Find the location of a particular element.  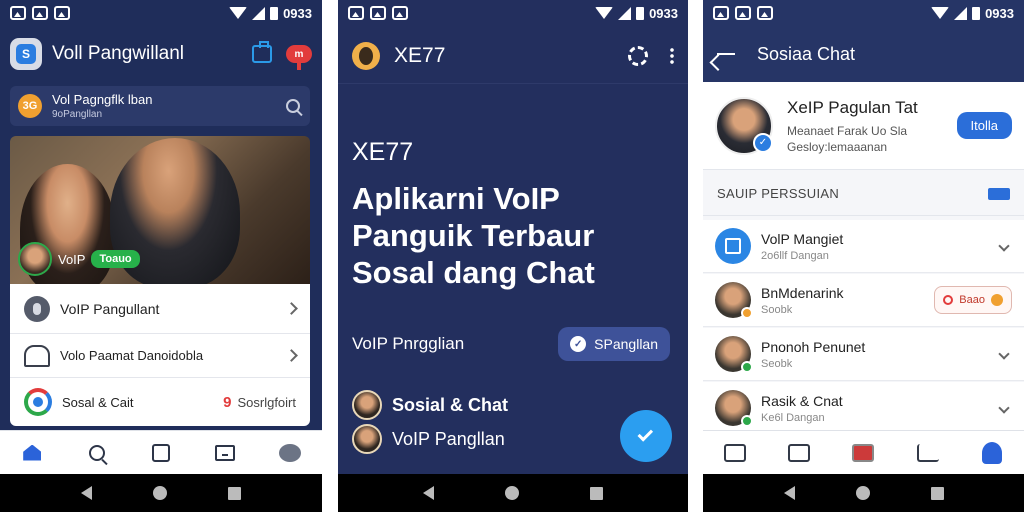

profile-tab is located at coordinates (992, 452).